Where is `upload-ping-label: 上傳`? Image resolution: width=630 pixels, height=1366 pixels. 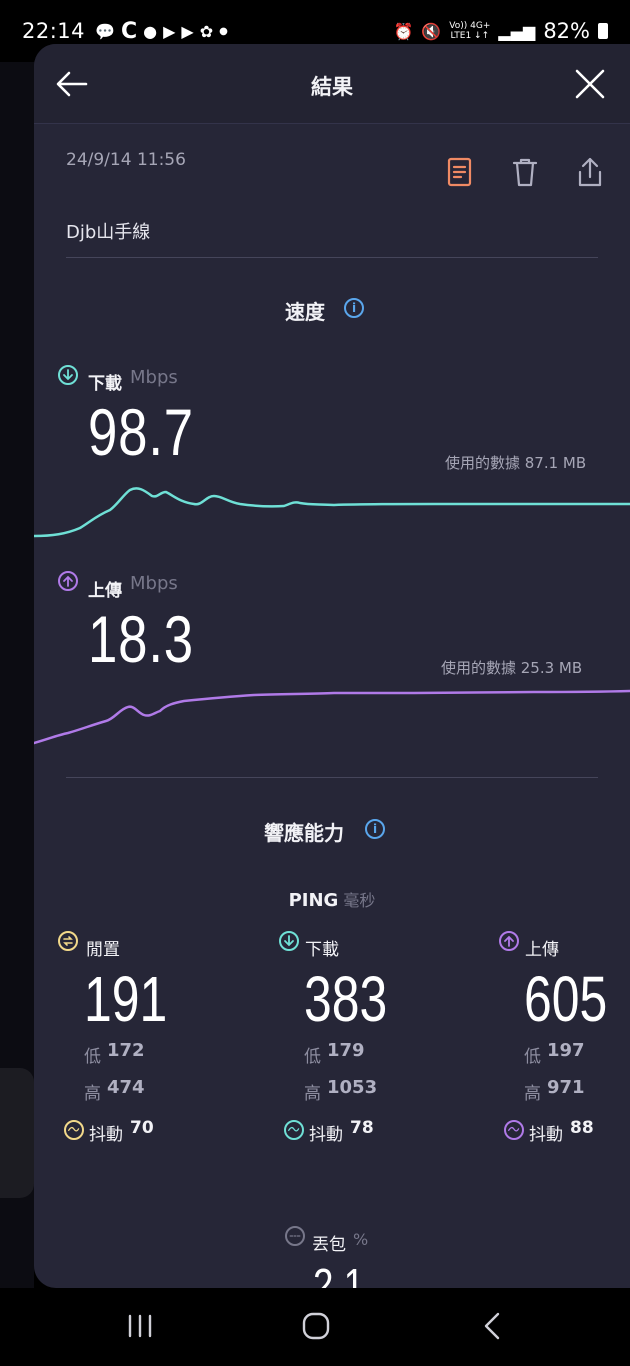
upload-ping-label: 上傳 is located at coordinates (542, 950).